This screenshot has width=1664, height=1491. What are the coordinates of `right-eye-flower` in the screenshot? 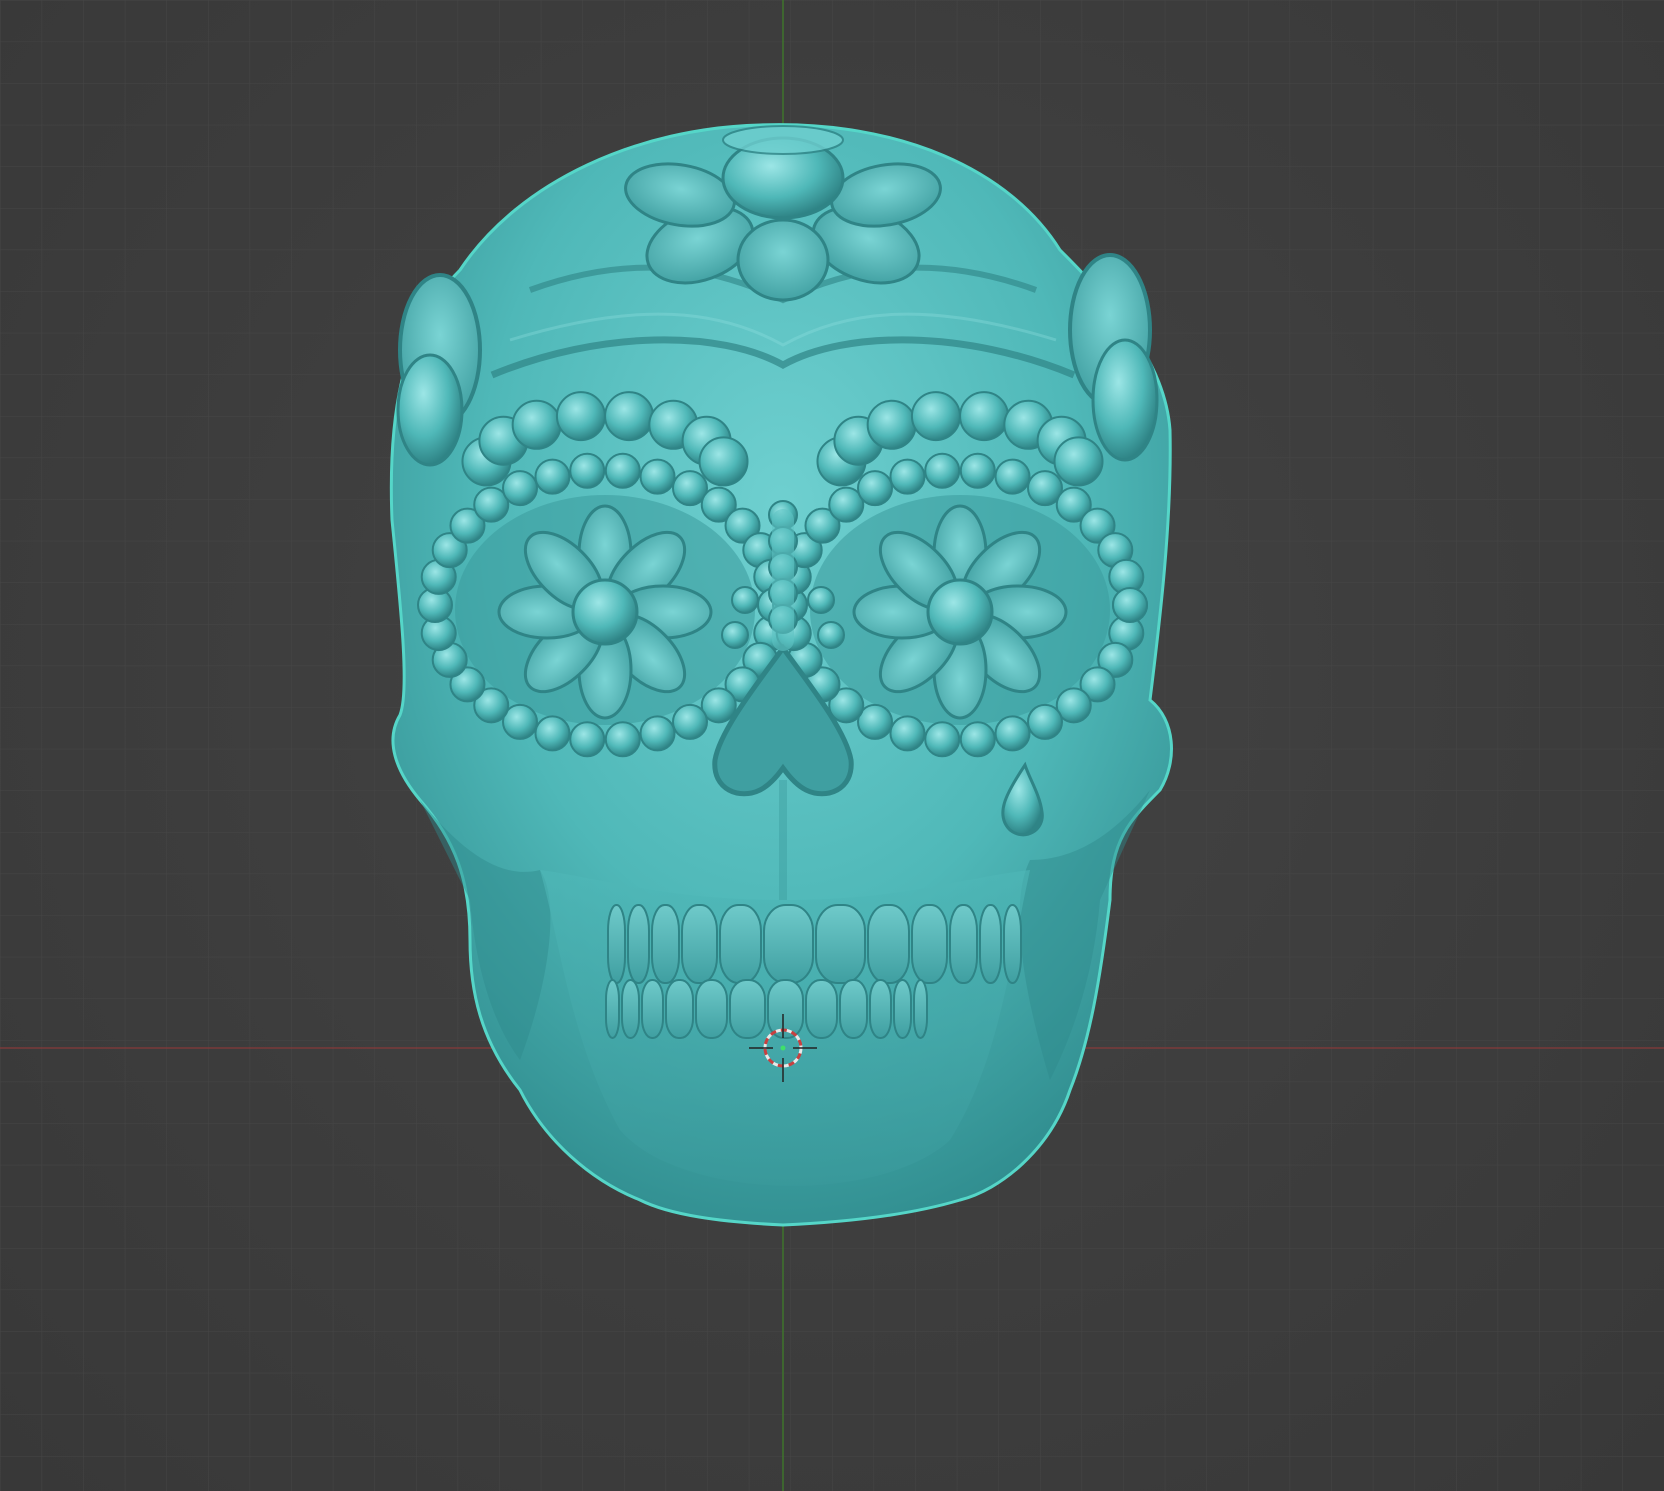 It's located at (960, 612).